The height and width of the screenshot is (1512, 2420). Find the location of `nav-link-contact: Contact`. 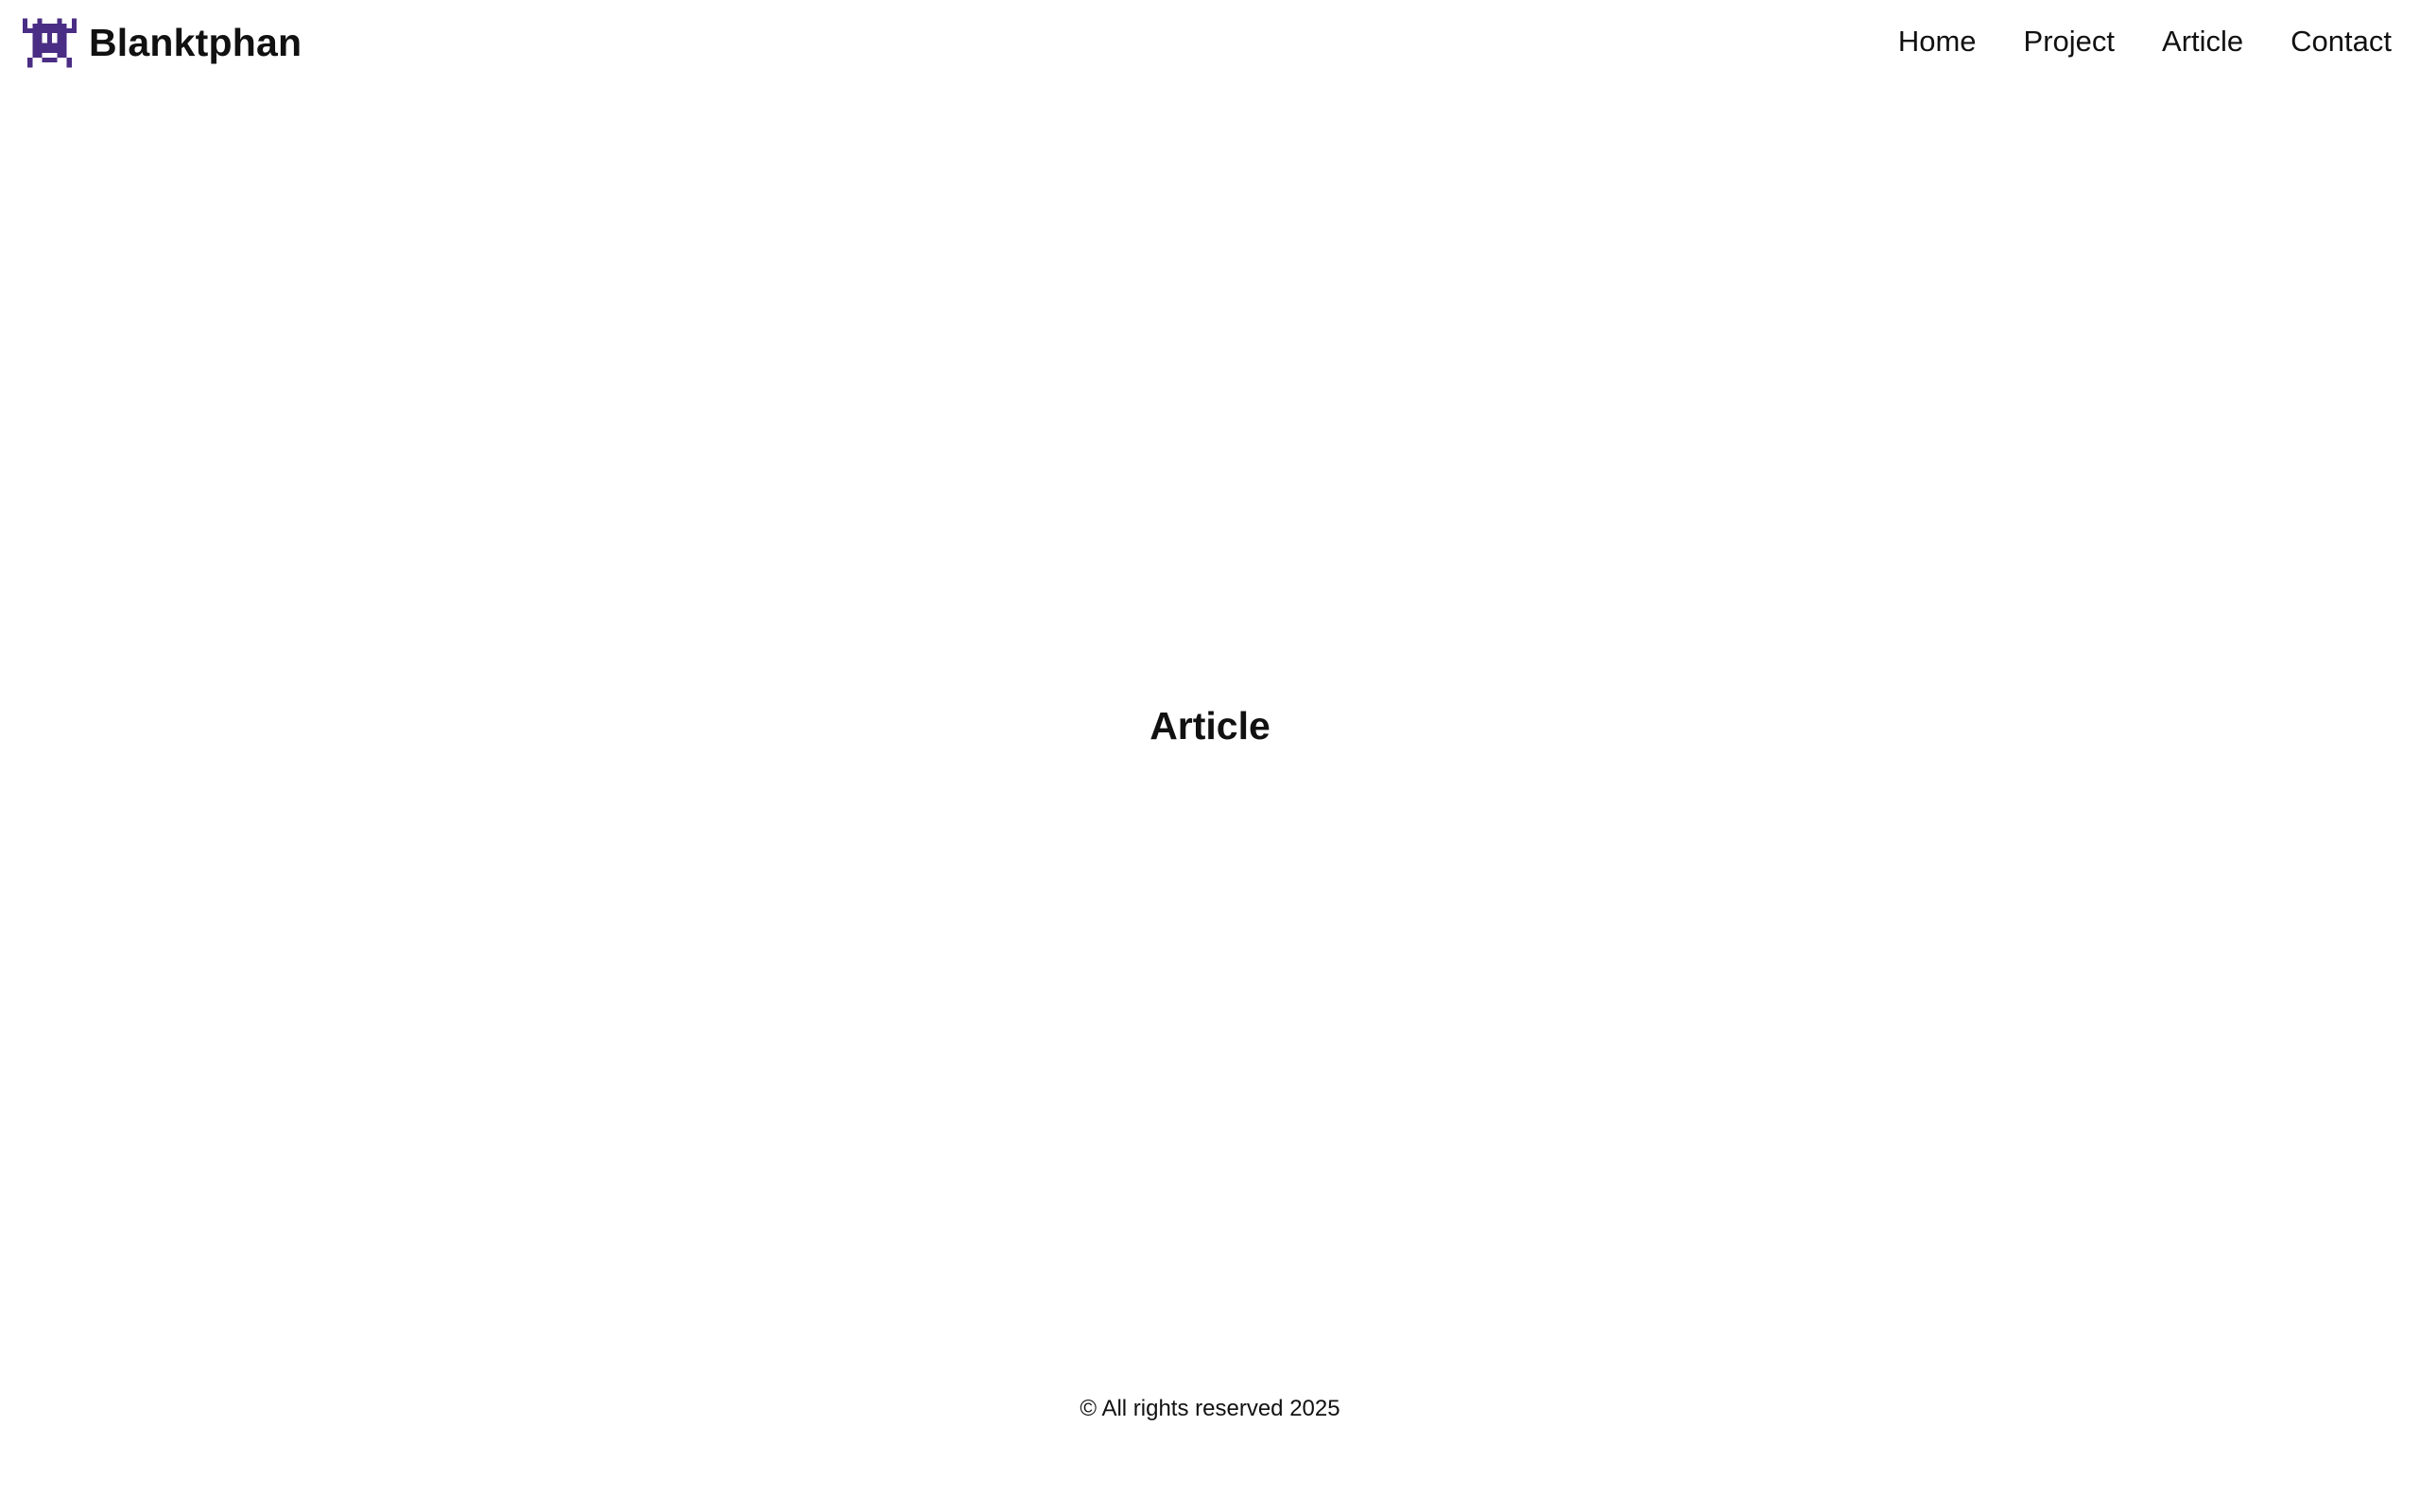

nav-link-contact: Contact is located at coordinates (2341, 41).